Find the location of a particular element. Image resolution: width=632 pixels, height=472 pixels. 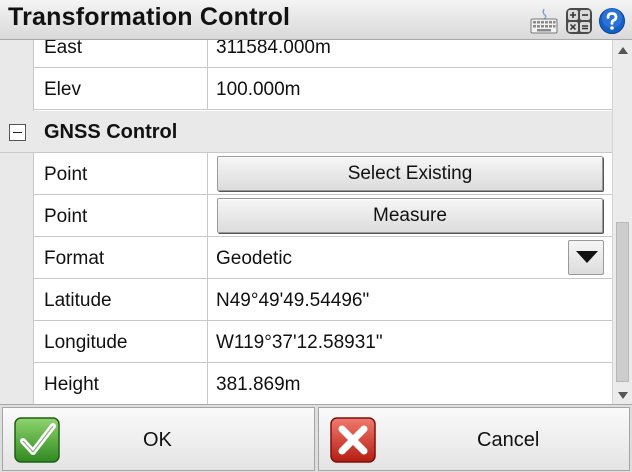

format-dropdown-button is located at coordinates (586, 257).